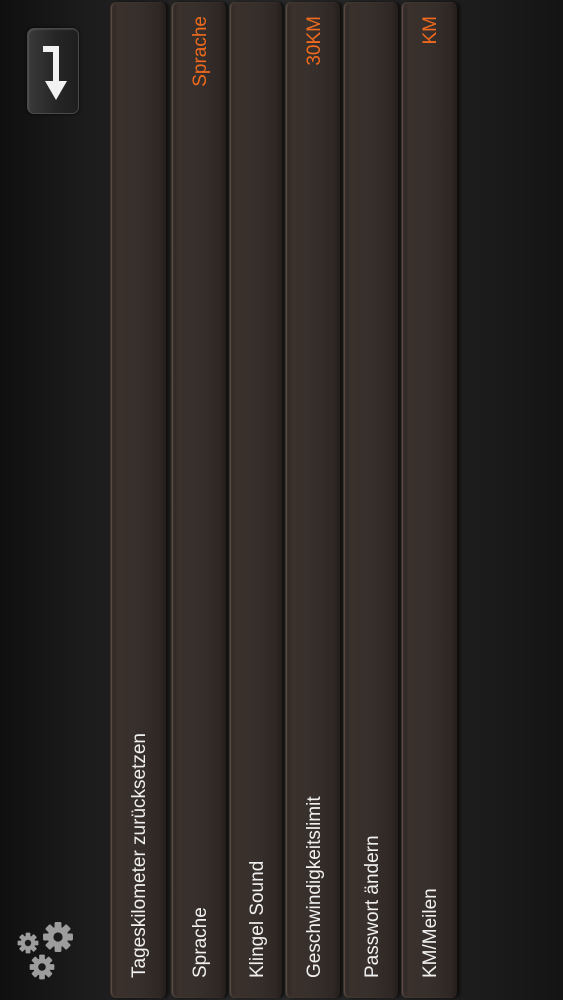  I want to click on row-label: Klingel Sound, so click(257, 919).